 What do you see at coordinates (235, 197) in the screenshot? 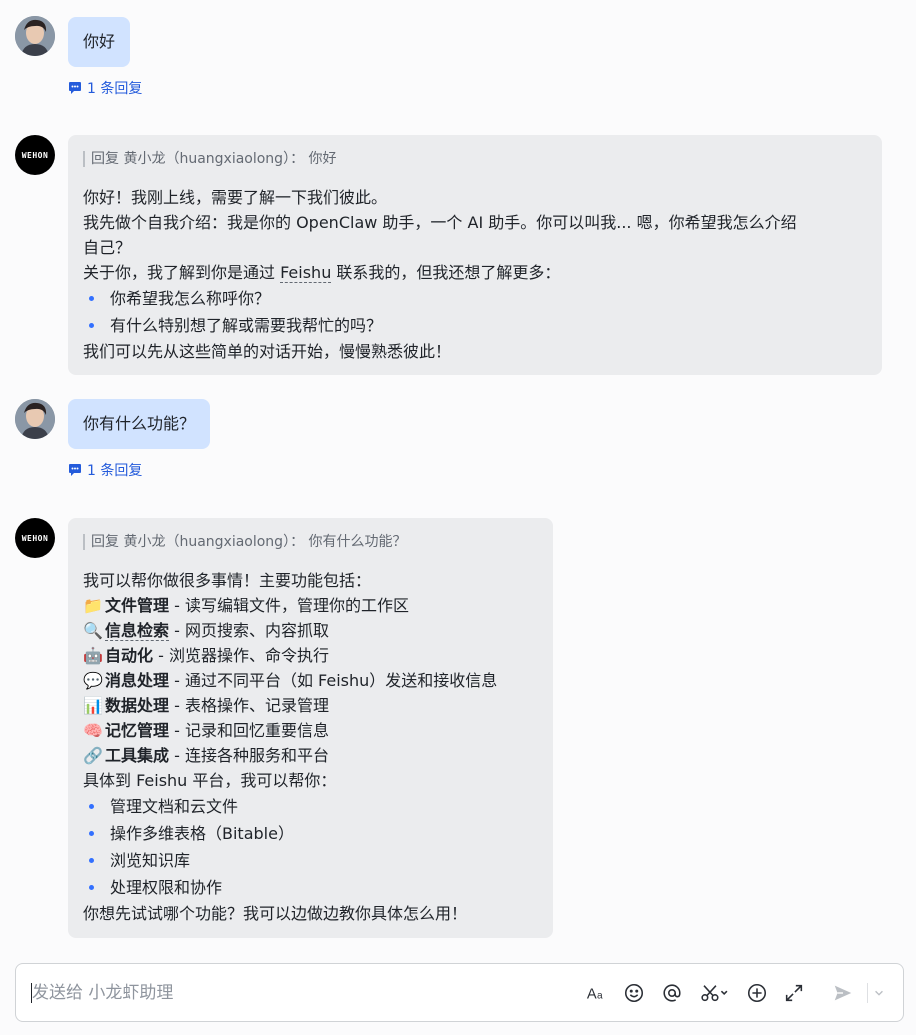
I see `message-line: 你好！我刚上线，需要了解一下我们彼此。` at bounding box center [235, 197].